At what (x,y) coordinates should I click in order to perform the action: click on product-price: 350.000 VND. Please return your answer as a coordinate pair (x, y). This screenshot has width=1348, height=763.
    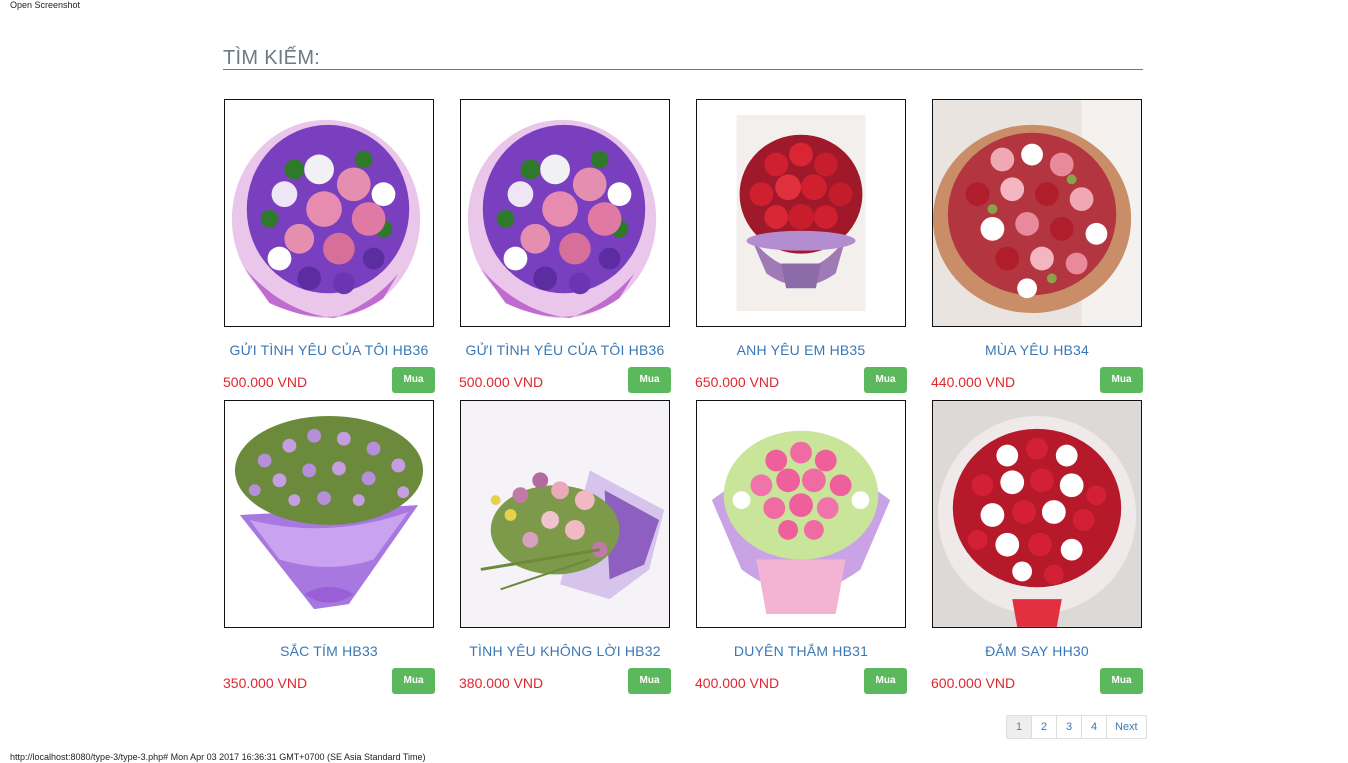
    Looking at the image, I should click on (265, 683).